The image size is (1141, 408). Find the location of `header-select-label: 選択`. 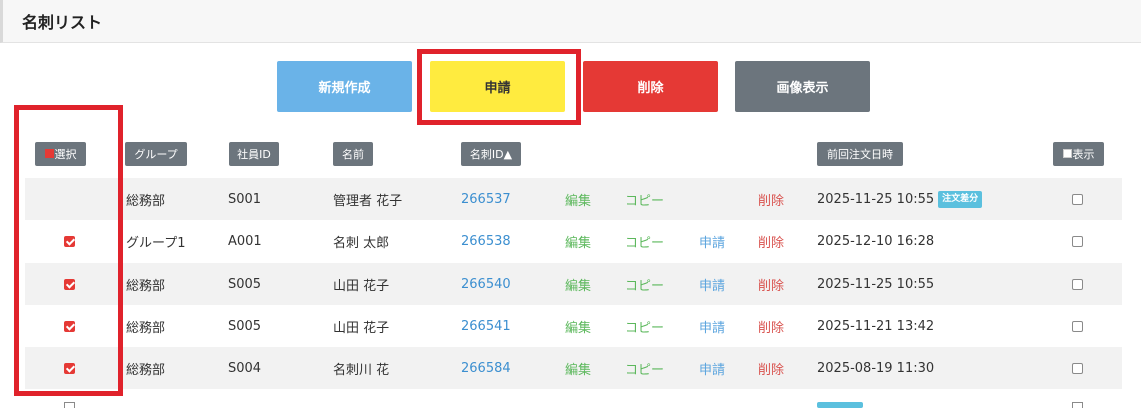

header-select-label: 選択 is located at coordinates (65, 154).